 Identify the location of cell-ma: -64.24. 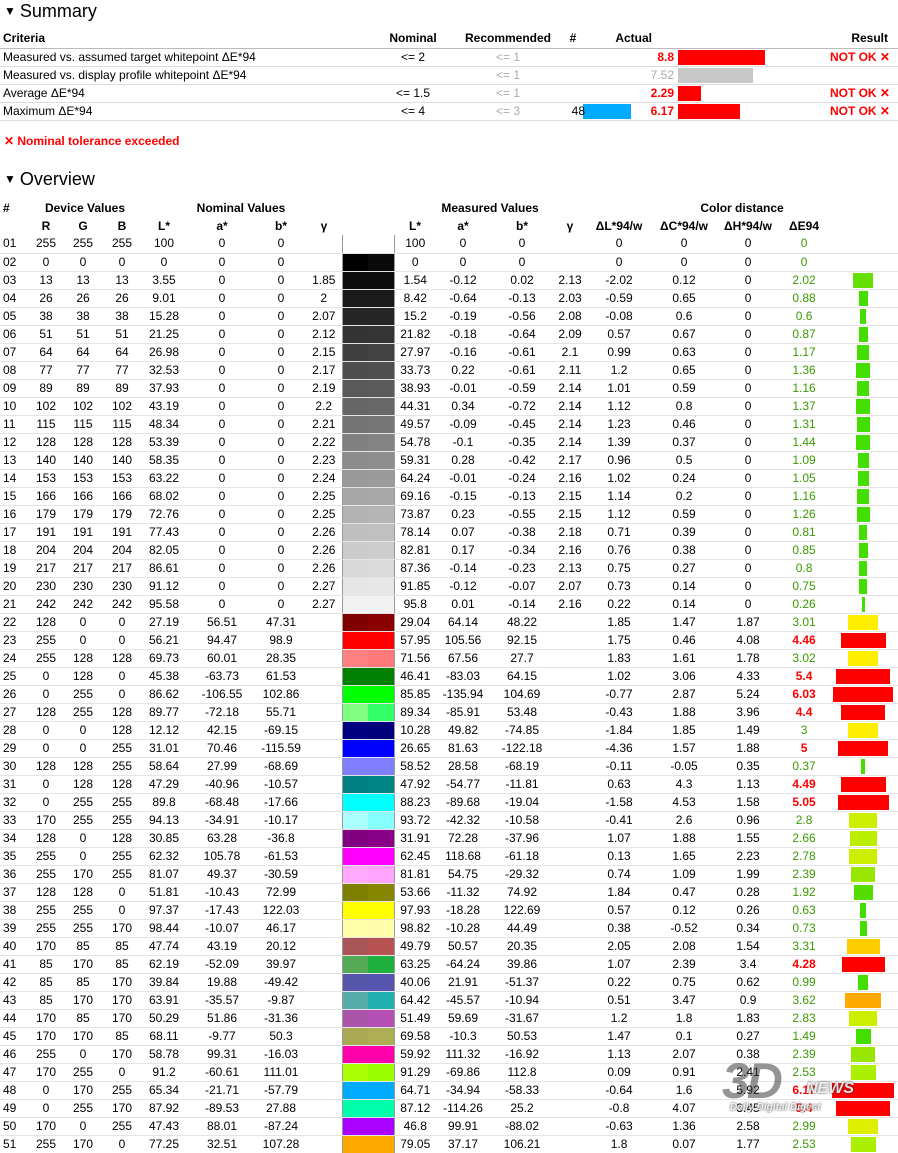
(463, 964).